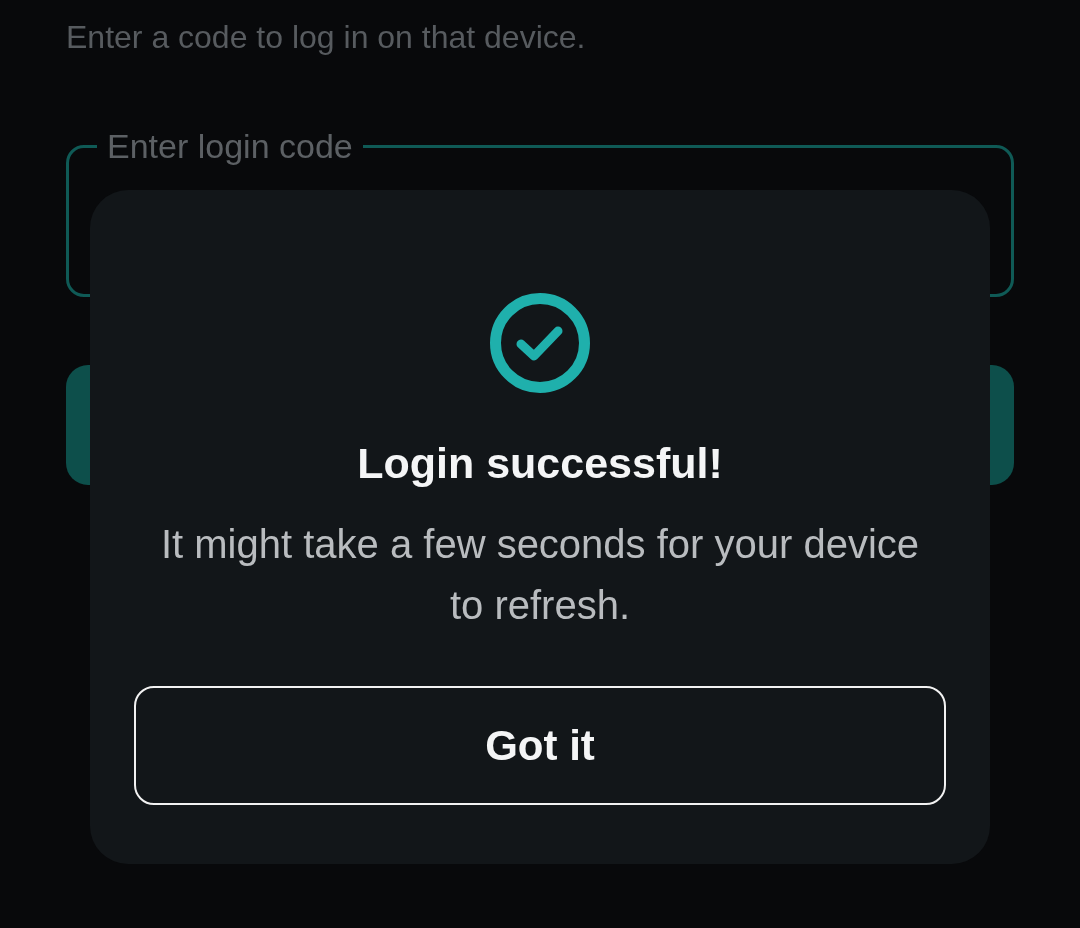 The image size is (1080, 928). Describe the element at coordinates (230, 146) in the screenshot. I see `field-label: Enter login code` at that location.